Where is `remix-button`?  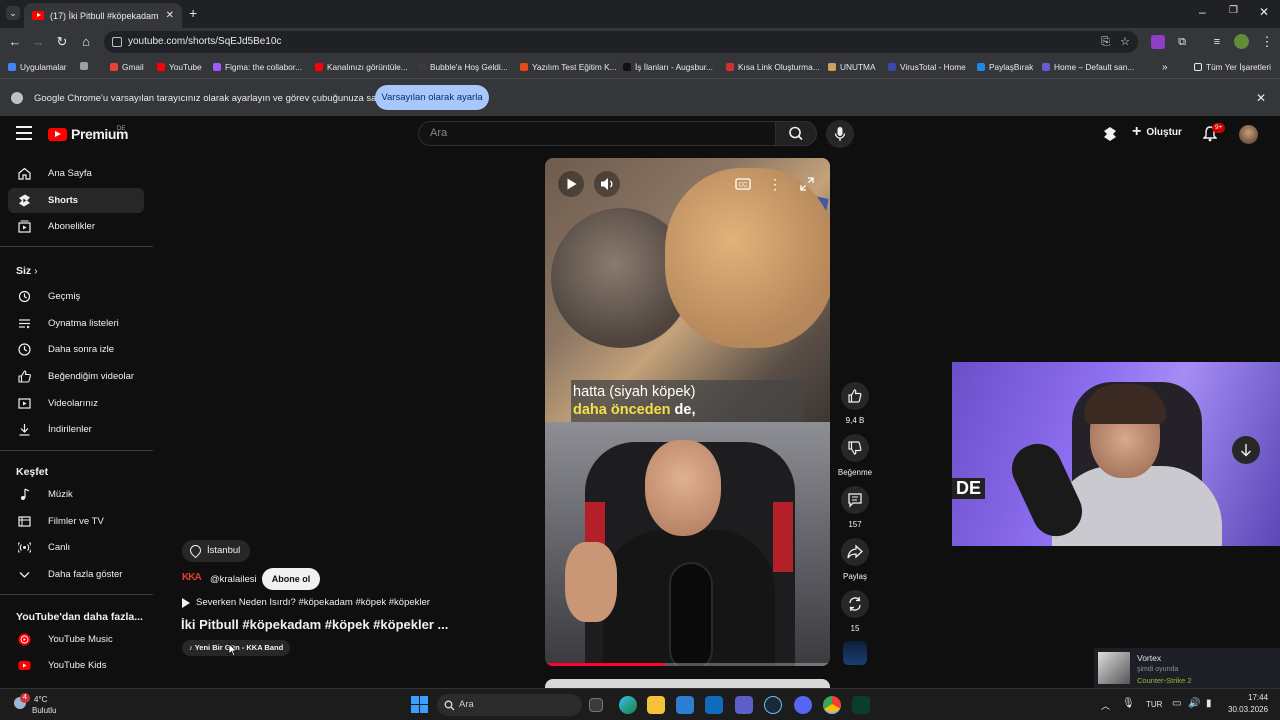
remix-button is located at coordinates (855, 604).